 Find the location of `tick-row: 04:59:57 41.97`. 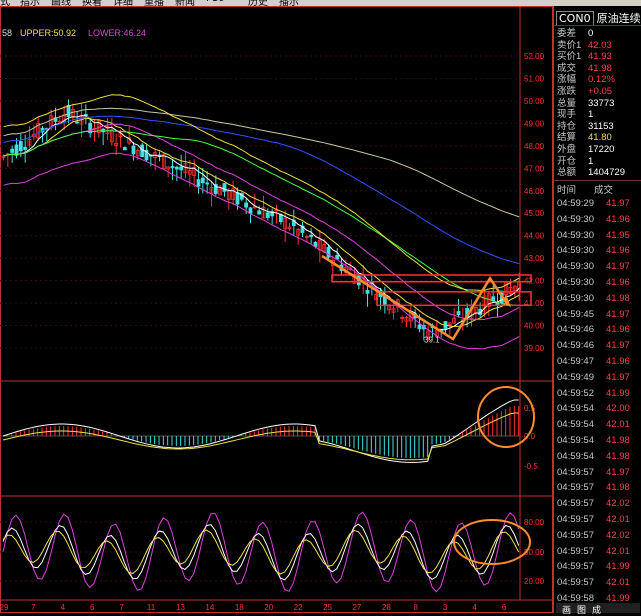

tick-row: 04:59:57 41.97 is located at coordinates (597, 473).